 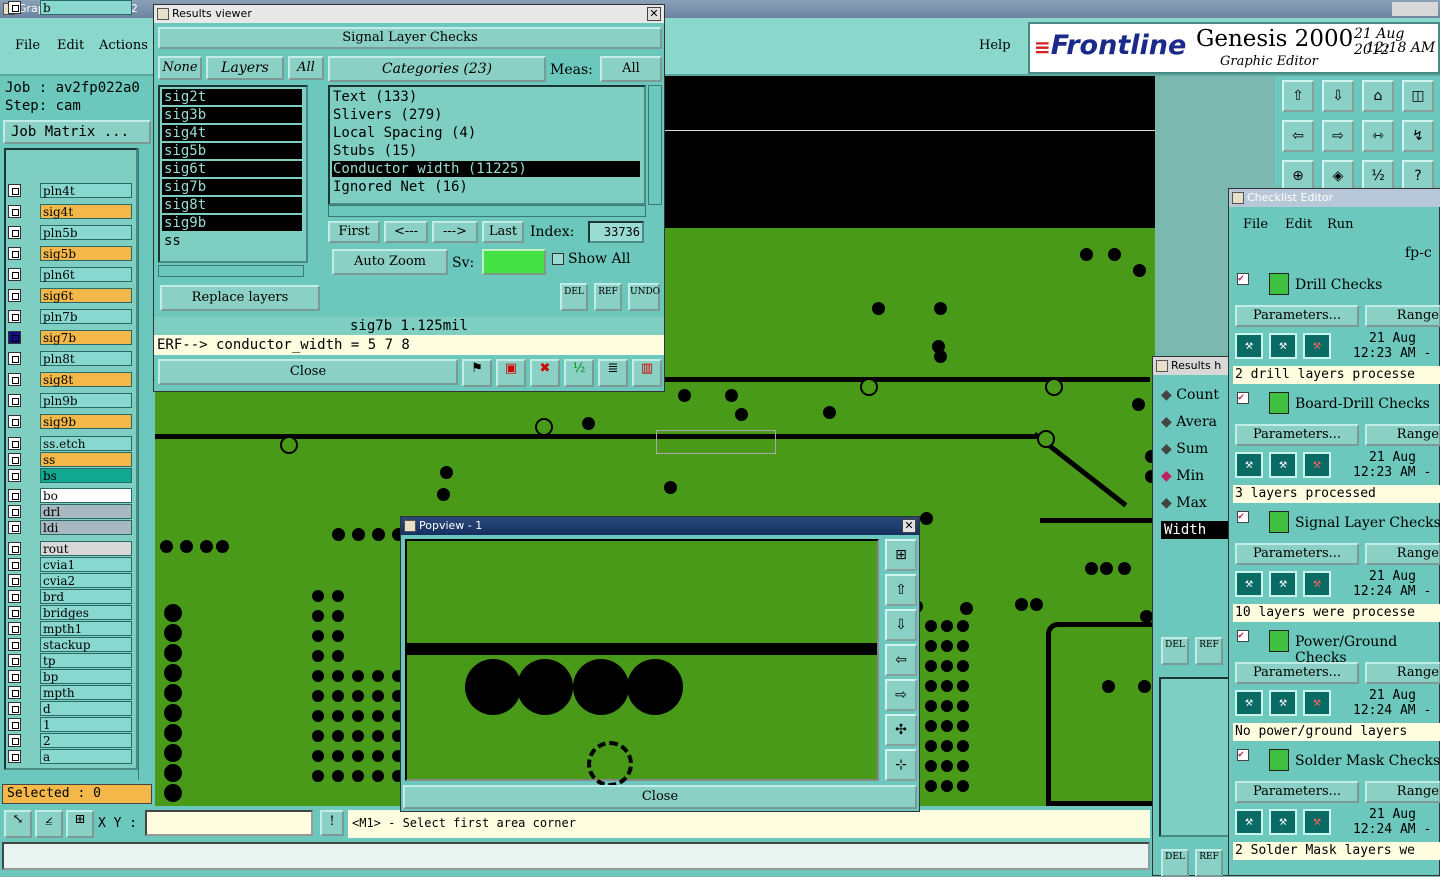 I want to click on checklist-menu-edit: Edit, so click(x=1298, y=224).